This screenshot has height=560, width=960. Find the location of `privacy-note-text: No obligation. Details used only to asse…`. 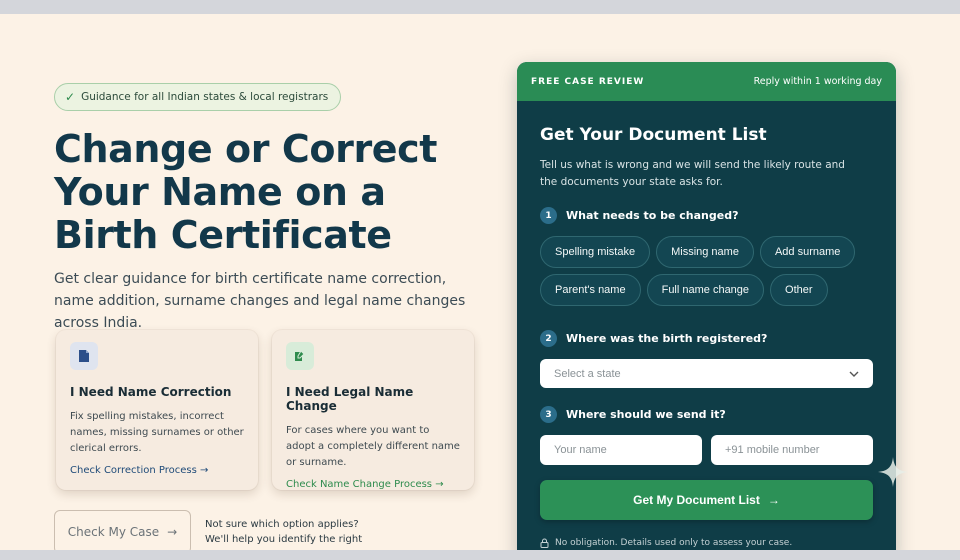

privacy-note-text: No obligation. Details used only to asse… is located at coordinates (674, 543).